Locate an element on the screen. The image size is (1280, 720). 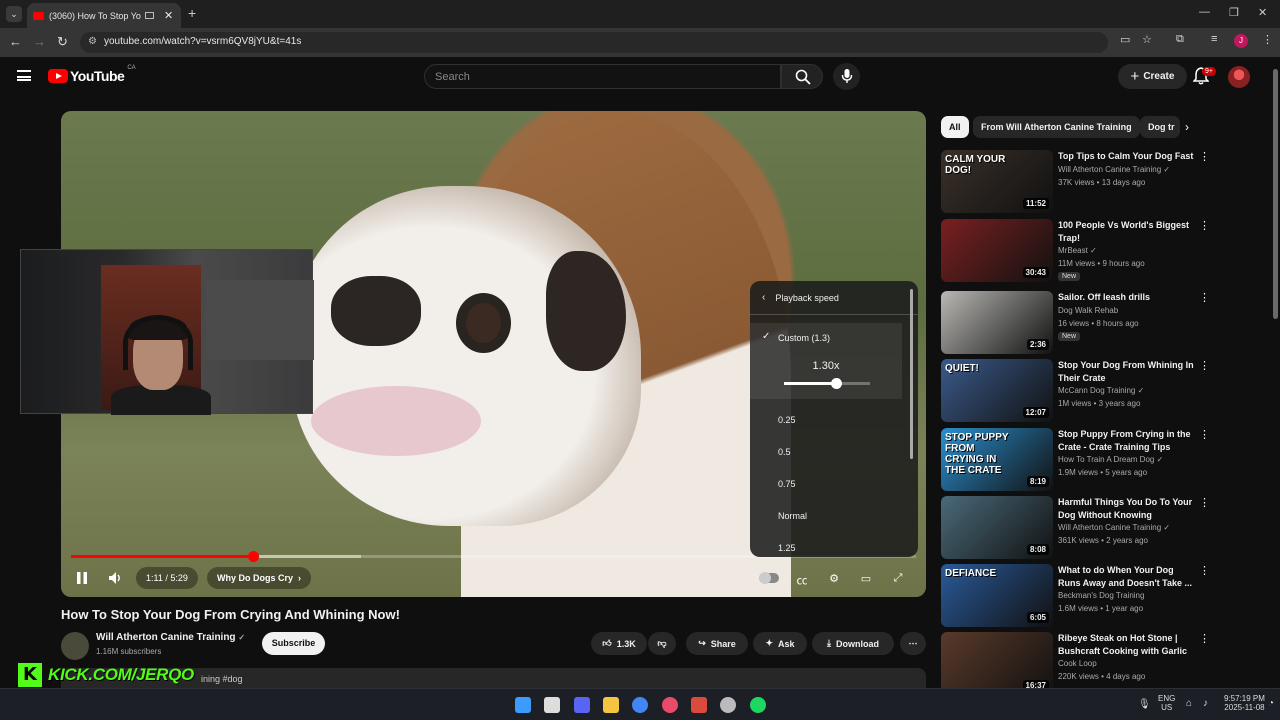
channel-name: Will Atherton Canine Training ✓ is located at coordinates (170, 637).